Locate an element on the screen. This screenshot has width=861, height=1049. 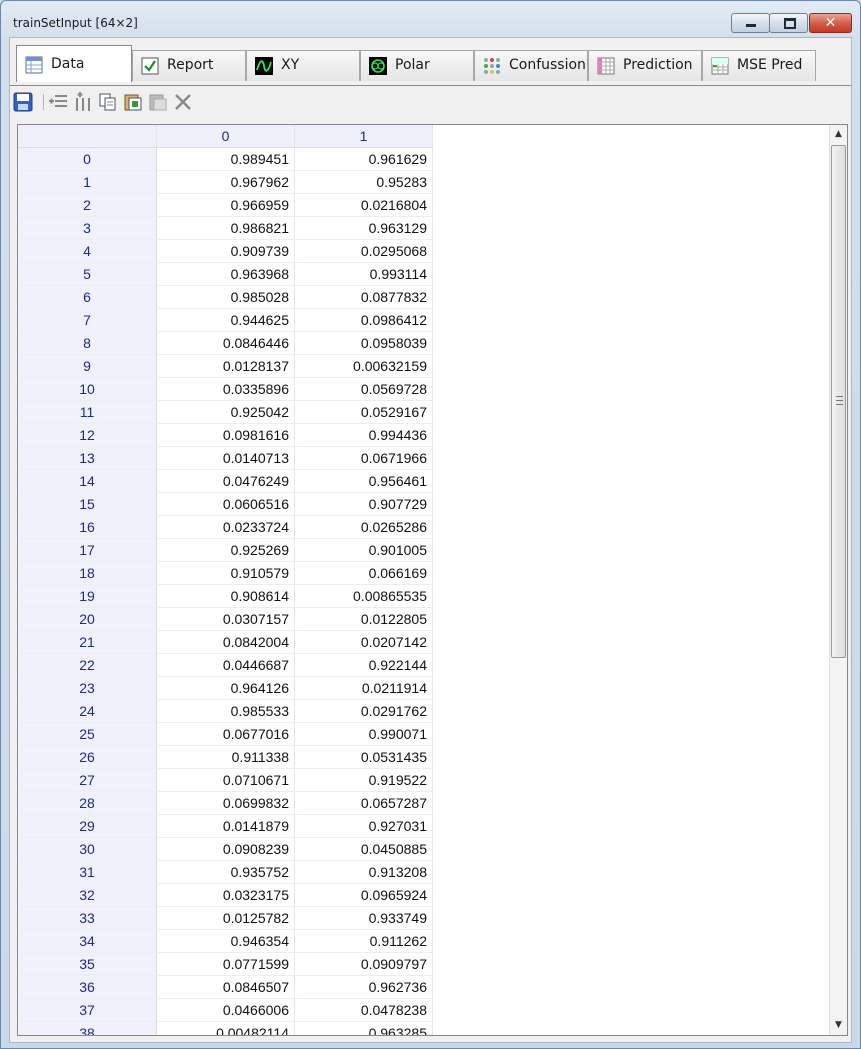
row-header: 6 is located at coordinates (87, 297).